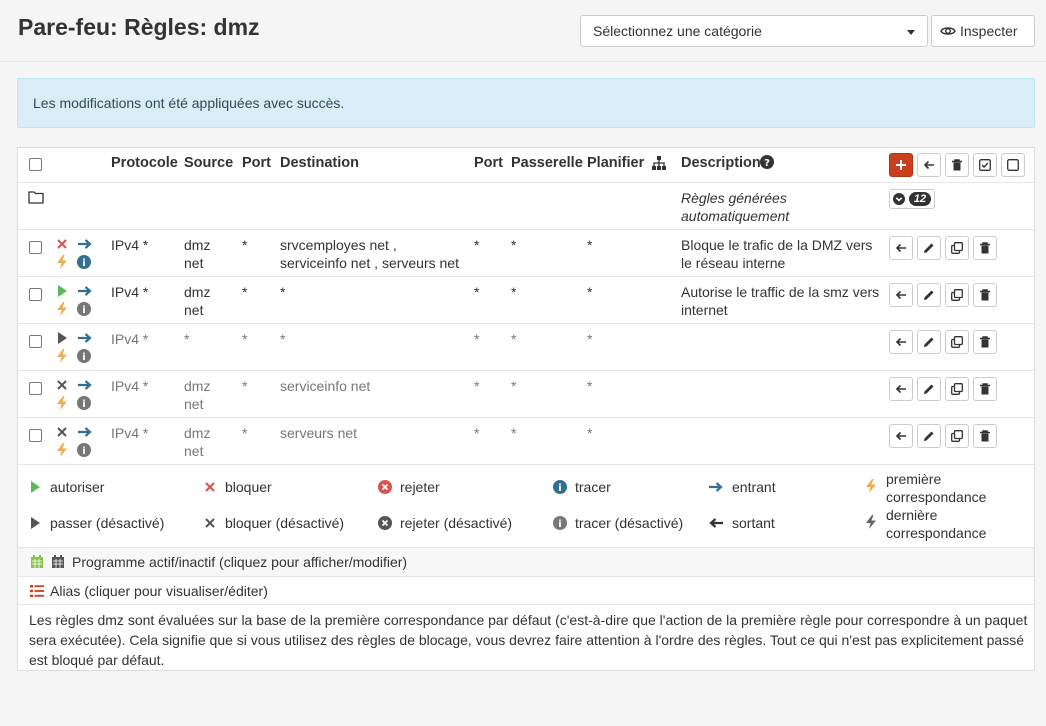 The width and height of the screenshot is (1046, 726). Describe the element at coordinates (96, 523) in the screenshot. I see `legend-pass-disabled: passer (désactivé)` at that location.